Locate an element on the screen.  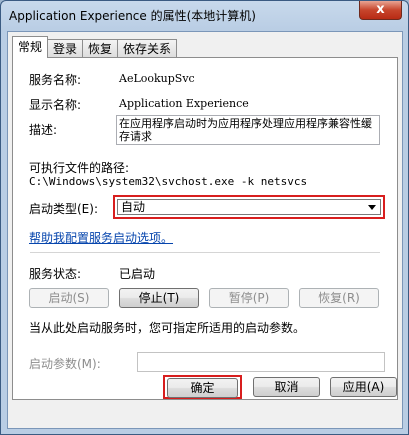
divider is located at coordinates (205, 252).